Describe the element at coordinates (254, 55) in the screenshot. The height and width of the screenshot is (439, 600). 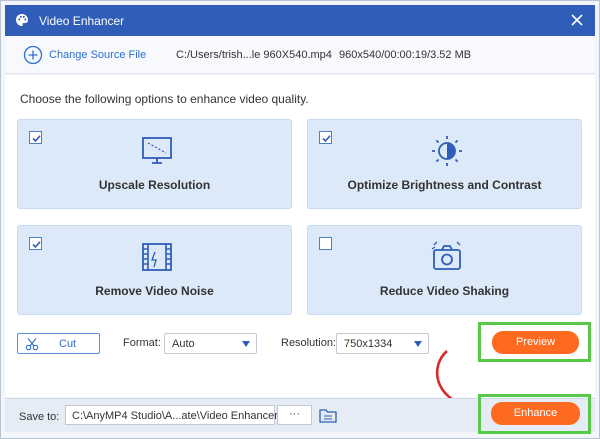
I see `source-file-path: C:/Users/trish...le 960X540.mp4` at that location.